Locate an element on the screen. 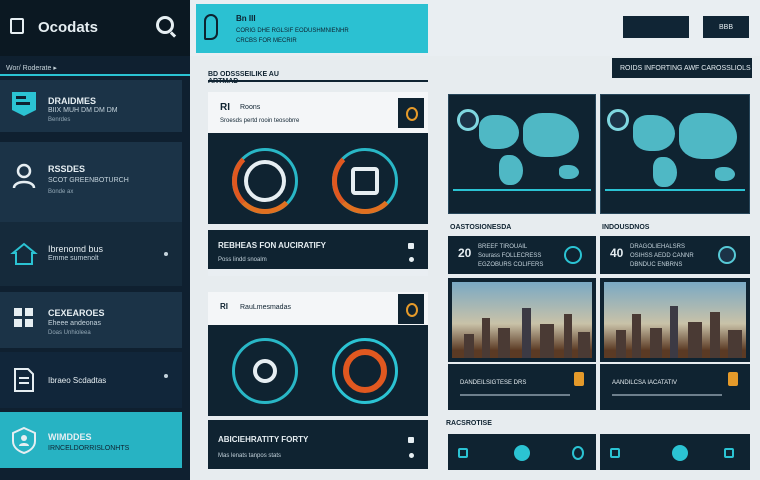  sidebar-item-ibrenomd: Ibrenomd bus Emme sumenolt is located at coordinates (91, 254).